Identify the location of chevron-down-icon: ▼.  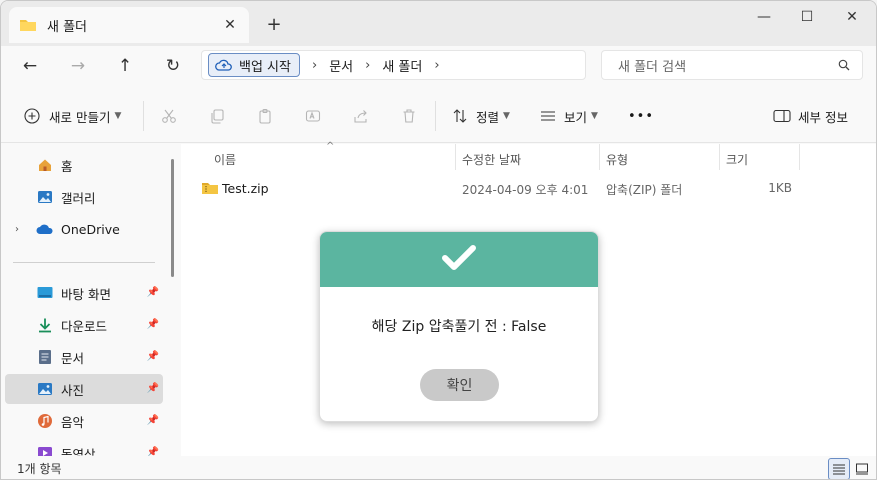
(506, 116).